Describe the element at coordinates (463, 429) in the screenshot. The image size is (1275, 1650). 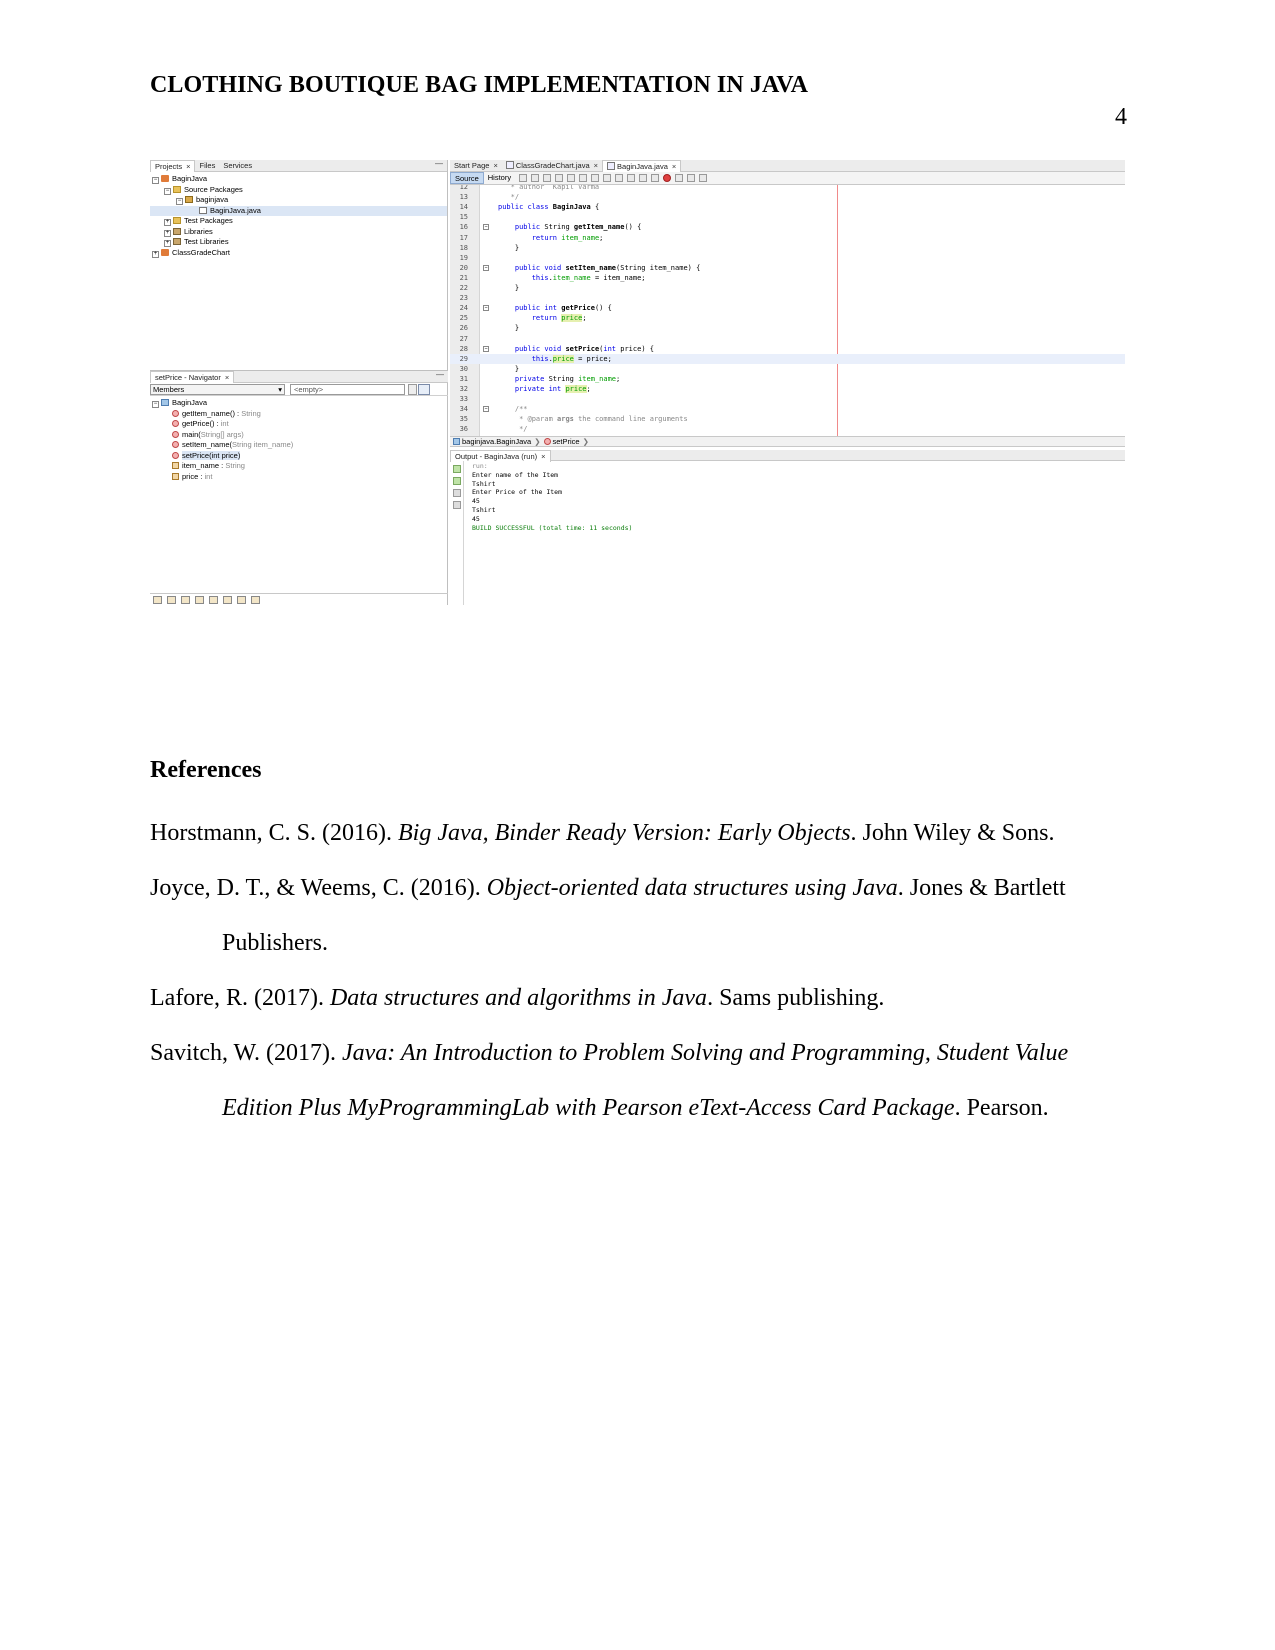
I see `line-number: 36` at that location.